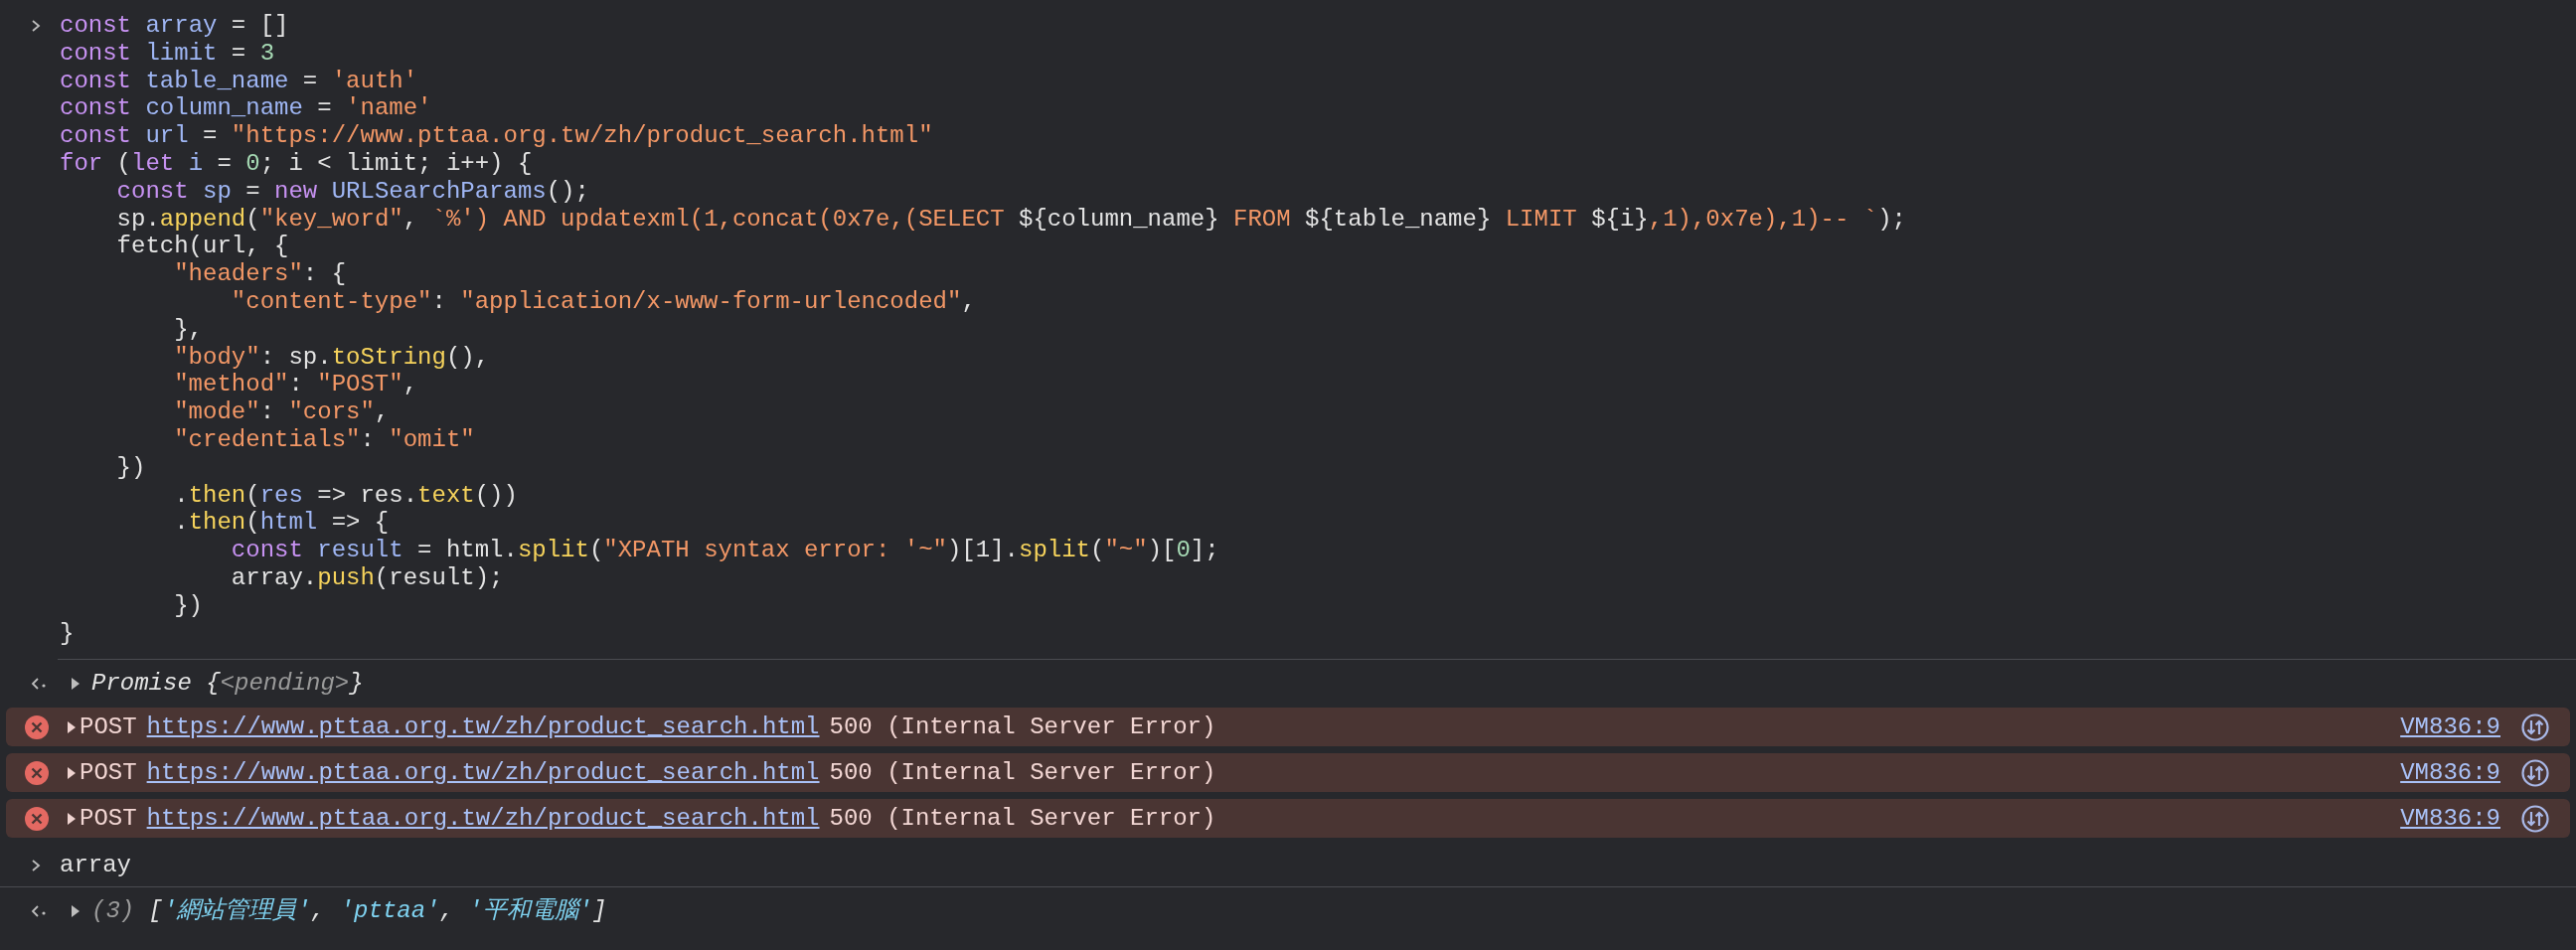 Image resolution: width=2576 pixels, height=950 pixels. I want to click on code-line: .then(html => {, so click(282, 523).